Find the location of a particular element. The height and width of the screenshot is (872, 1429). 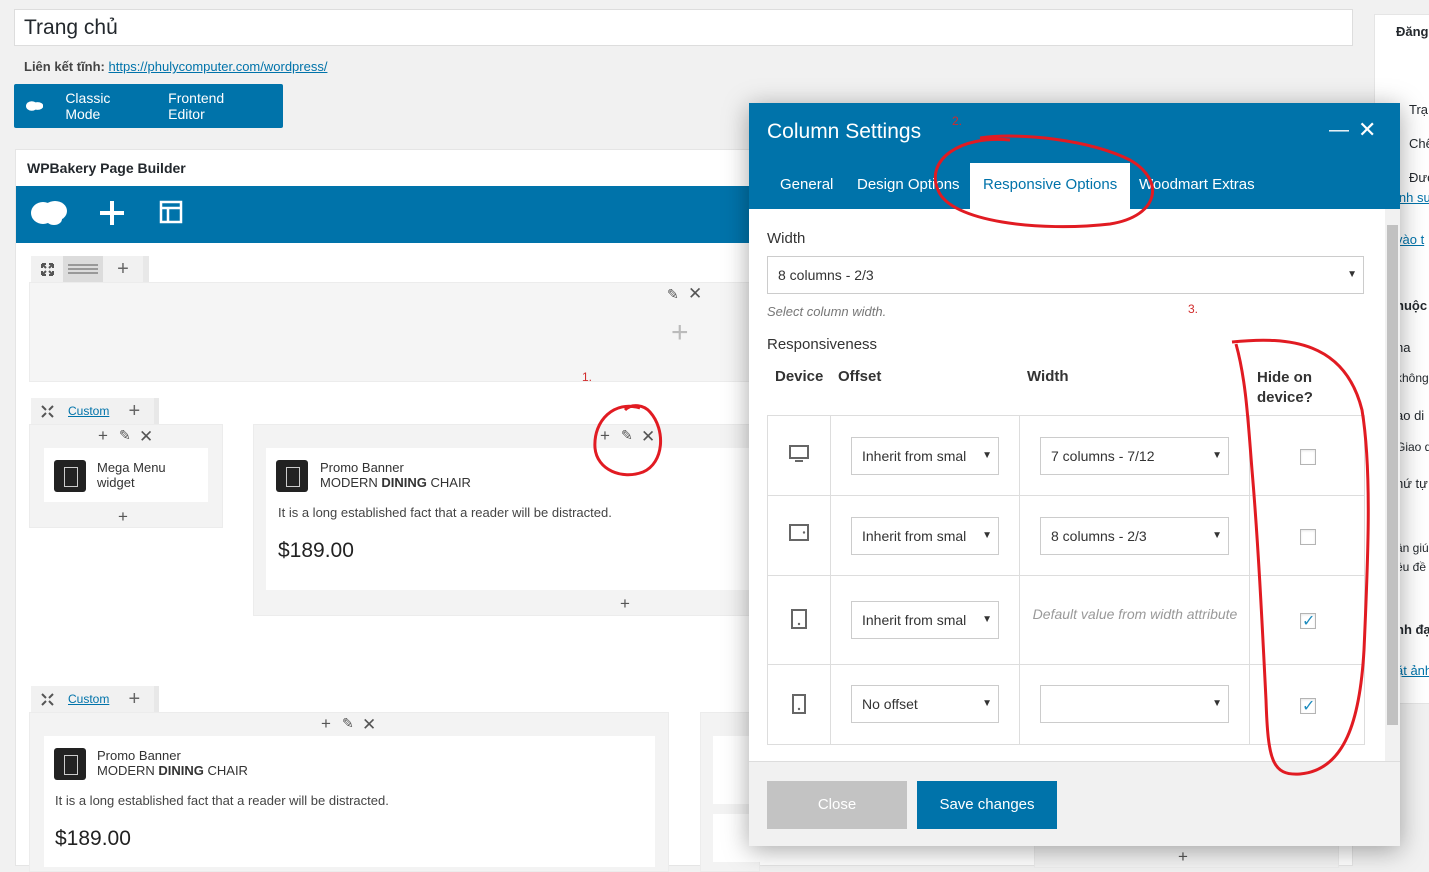

header-device: Device is located at coordinates (799, 376).